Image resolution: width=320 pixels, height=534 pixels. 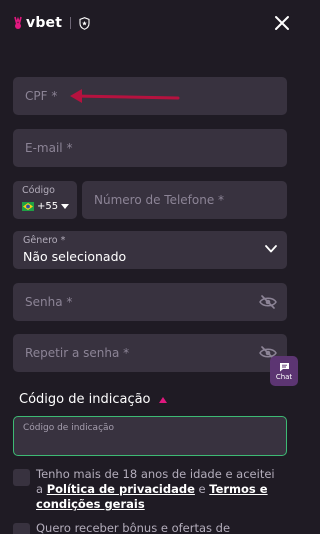 I want to click on bonus-consent-row: Quero receber bônus e ofertas de, so click(x=150, y=527).